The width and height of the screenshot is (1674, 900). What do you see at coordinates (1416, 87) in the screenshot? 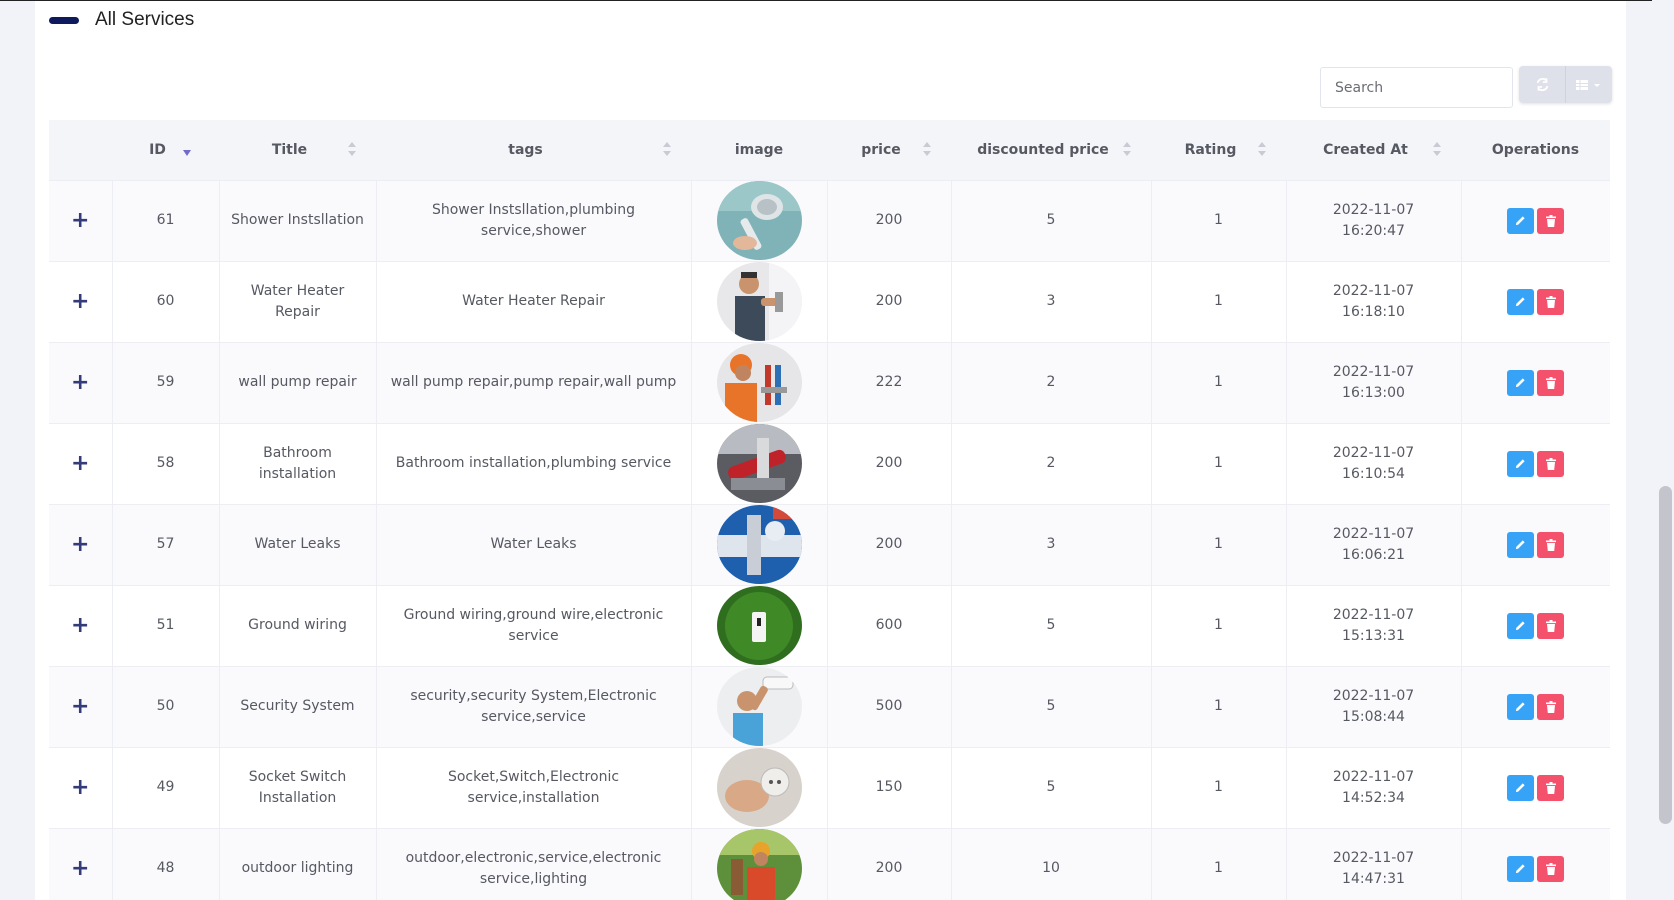
I see `search-input` at bounding box center [1416, 87].